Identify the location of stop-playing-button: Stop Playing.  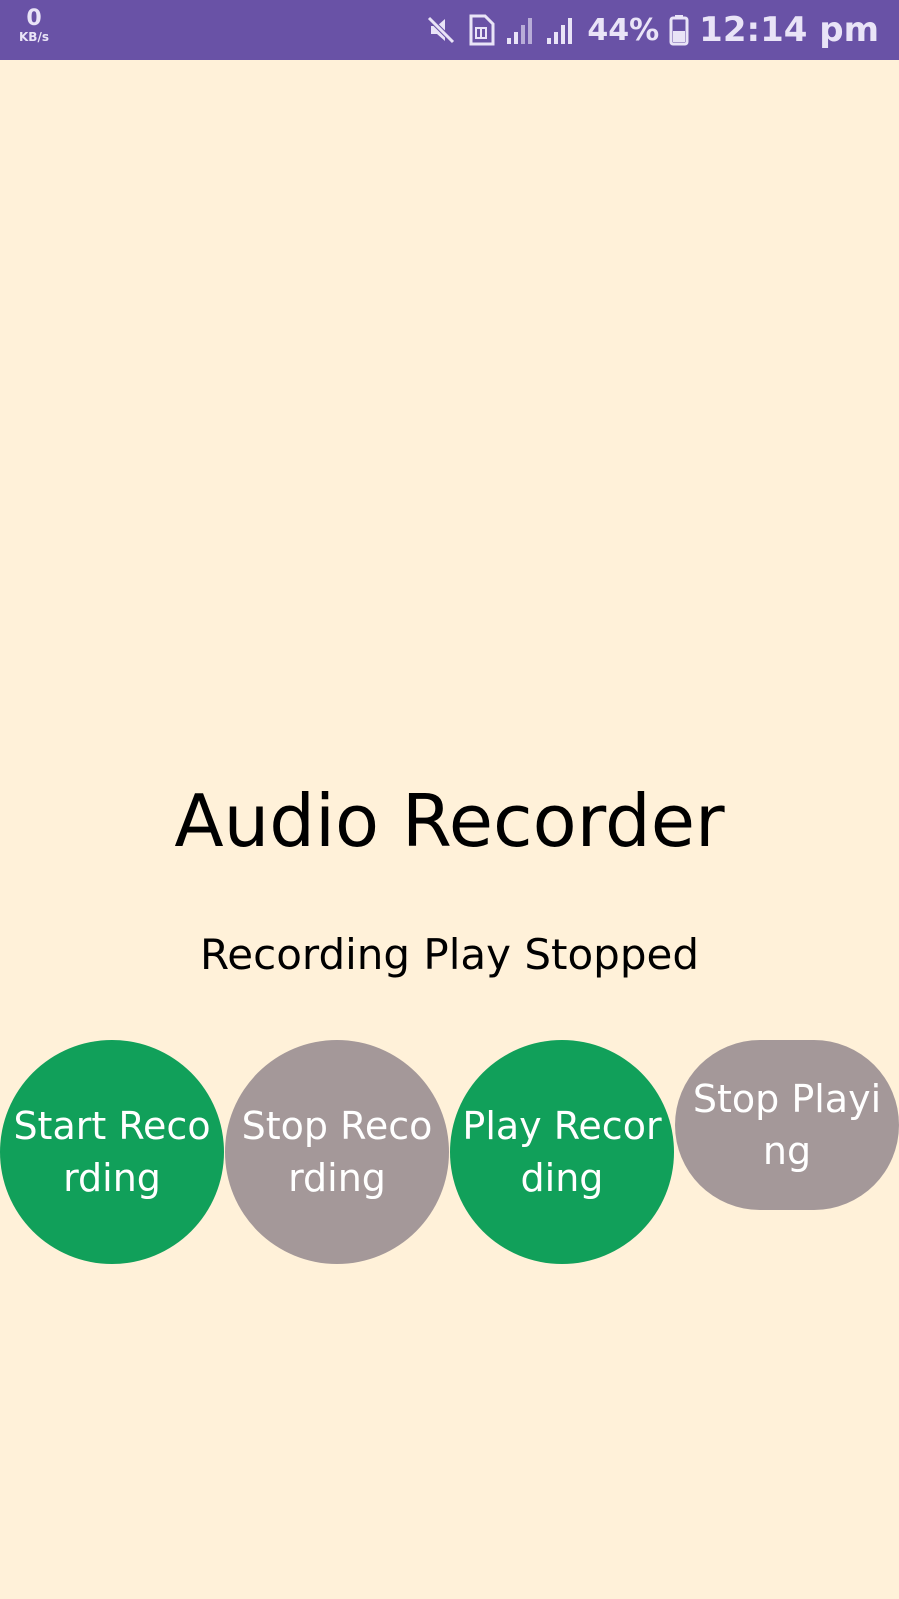
(787, 1125).